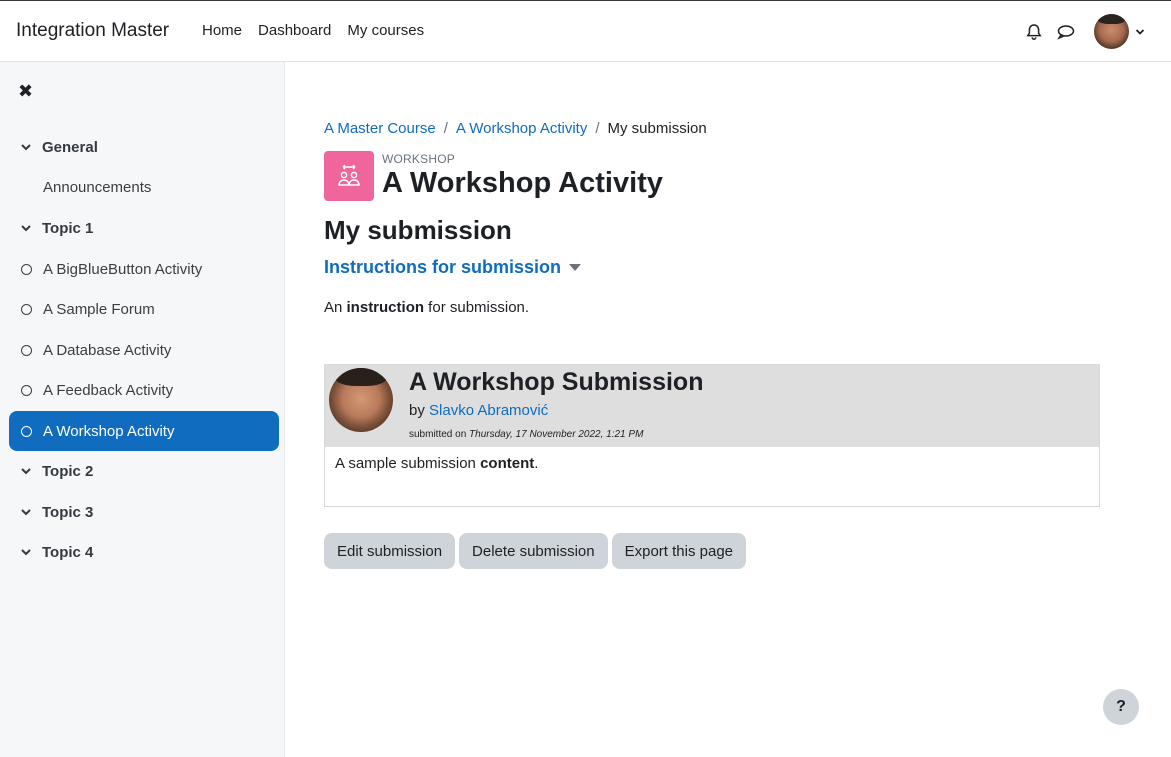 Image resolution: width=1171 pixels, height=757 pixels. Describe the element at coordinates (335, 307) in the screenshot. I see `instruction-text-prefix: An` at that location.